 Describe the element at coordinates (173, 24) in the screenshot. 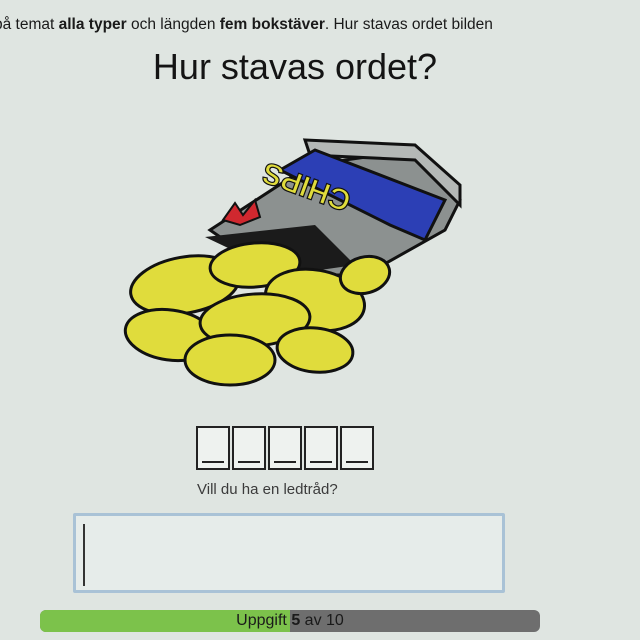

I see `instructions-part: och längden` at that location.